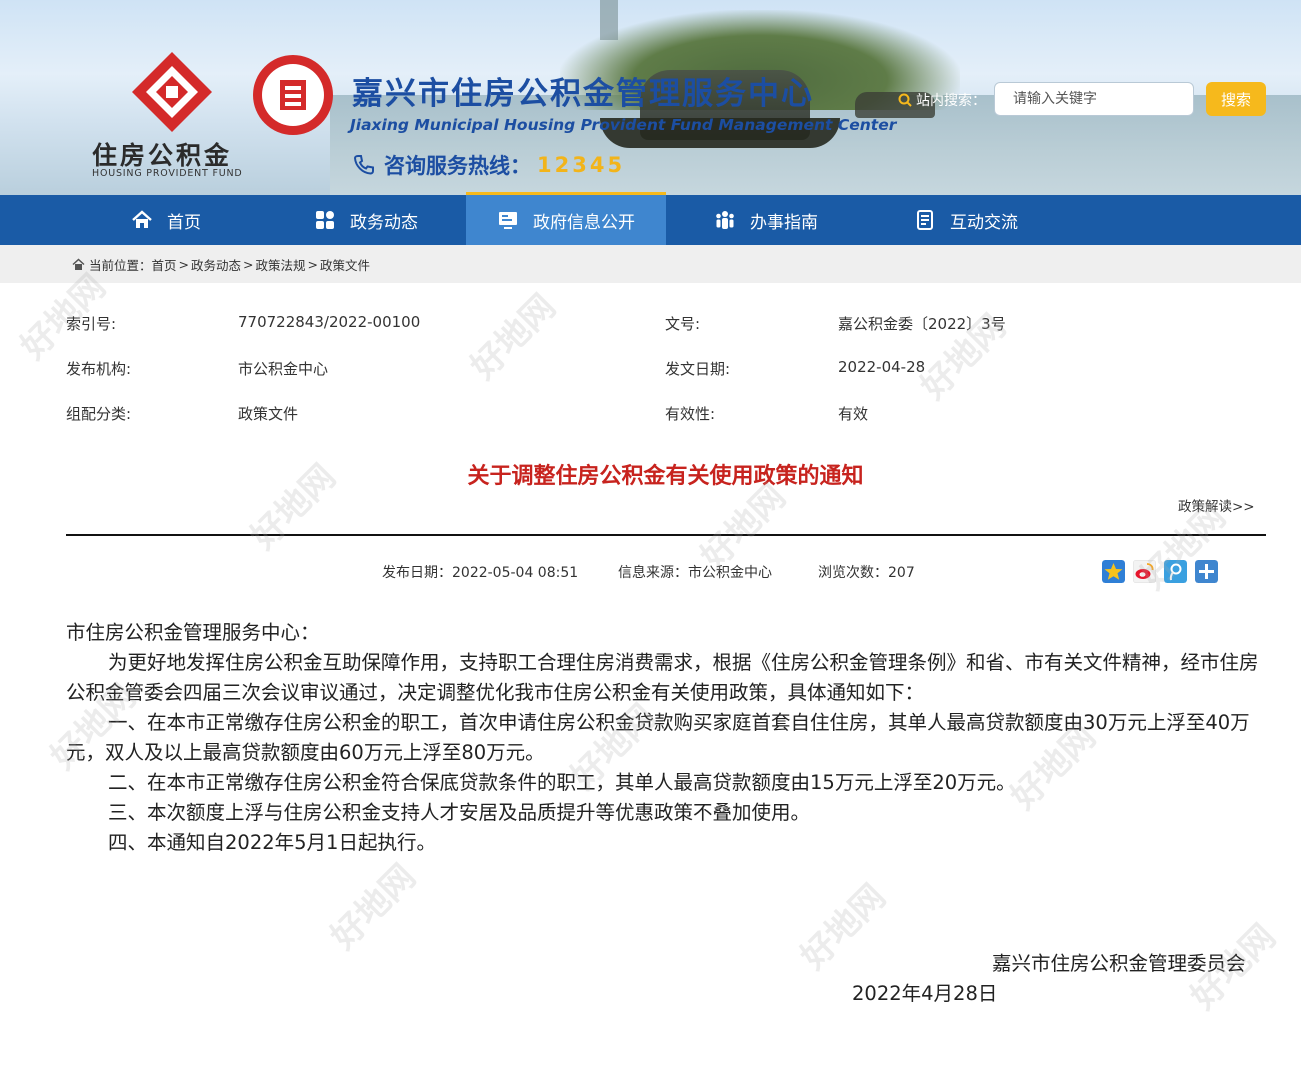 The width and height of the screenshot is (1301, 1070). What do you see at coordinates (78, 264) in the screenshot?
I see `breadcrumb-home-icon` at bounding box center [78, 264].